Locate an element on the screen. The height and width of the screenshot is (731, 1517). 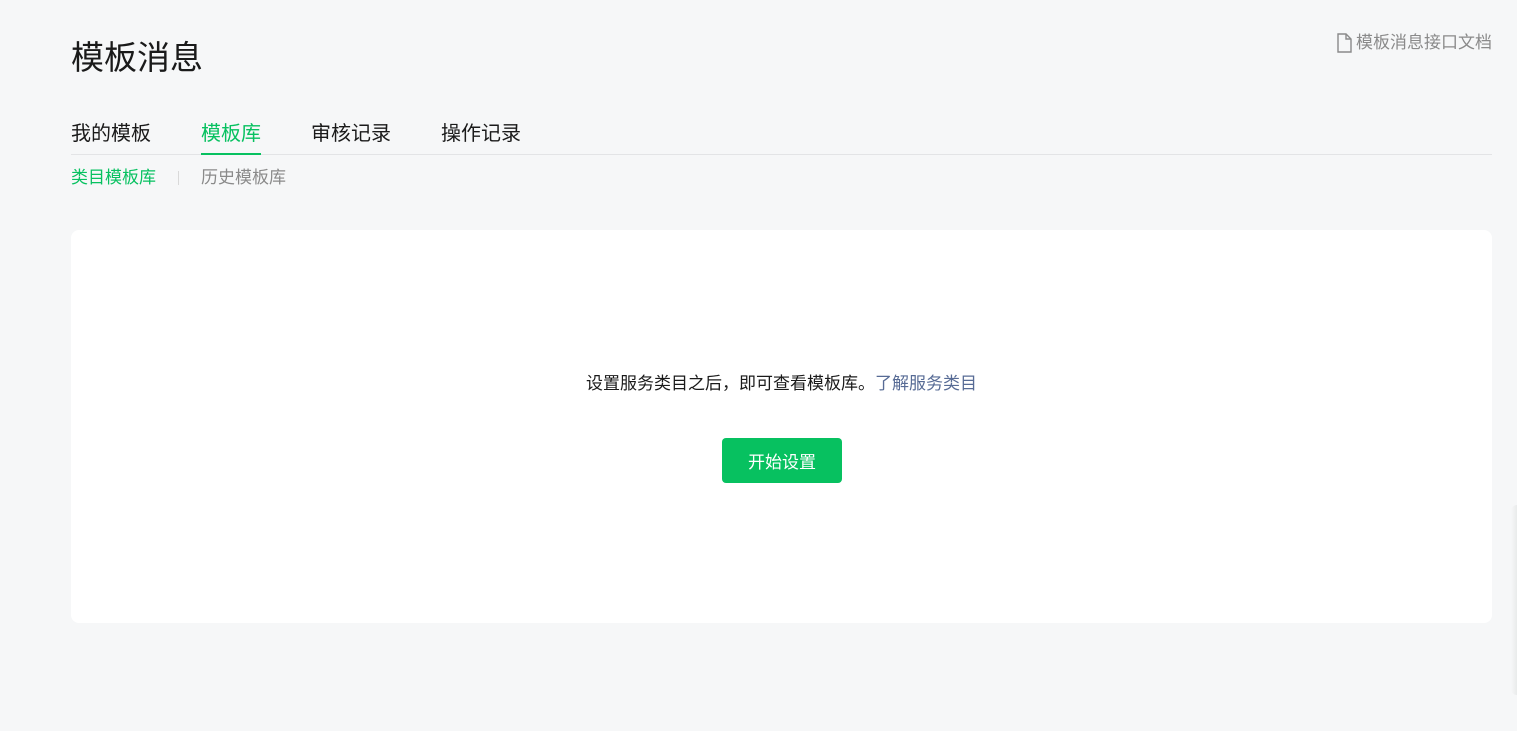
subtab-divider is located at coordinates (178, 178).